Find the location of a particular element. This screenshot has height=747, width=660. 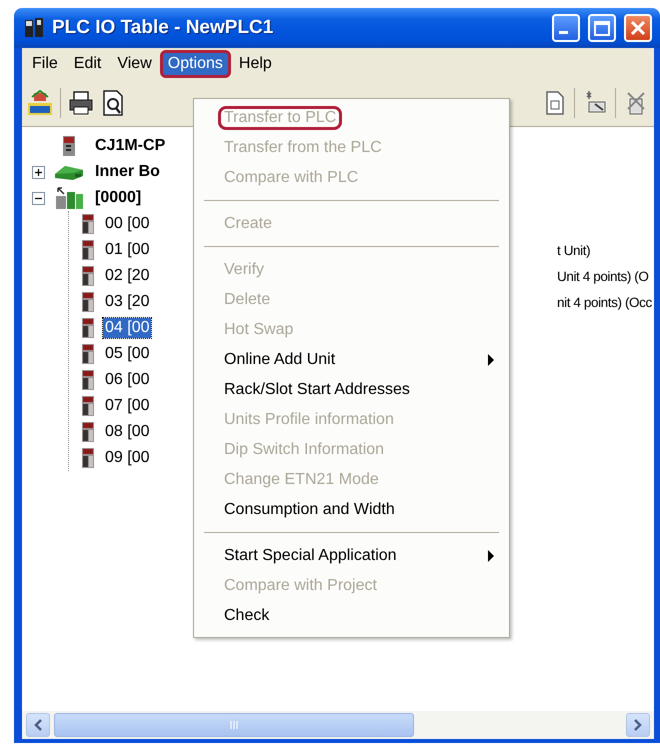

grip-icon is located at coordinates (234, 725).